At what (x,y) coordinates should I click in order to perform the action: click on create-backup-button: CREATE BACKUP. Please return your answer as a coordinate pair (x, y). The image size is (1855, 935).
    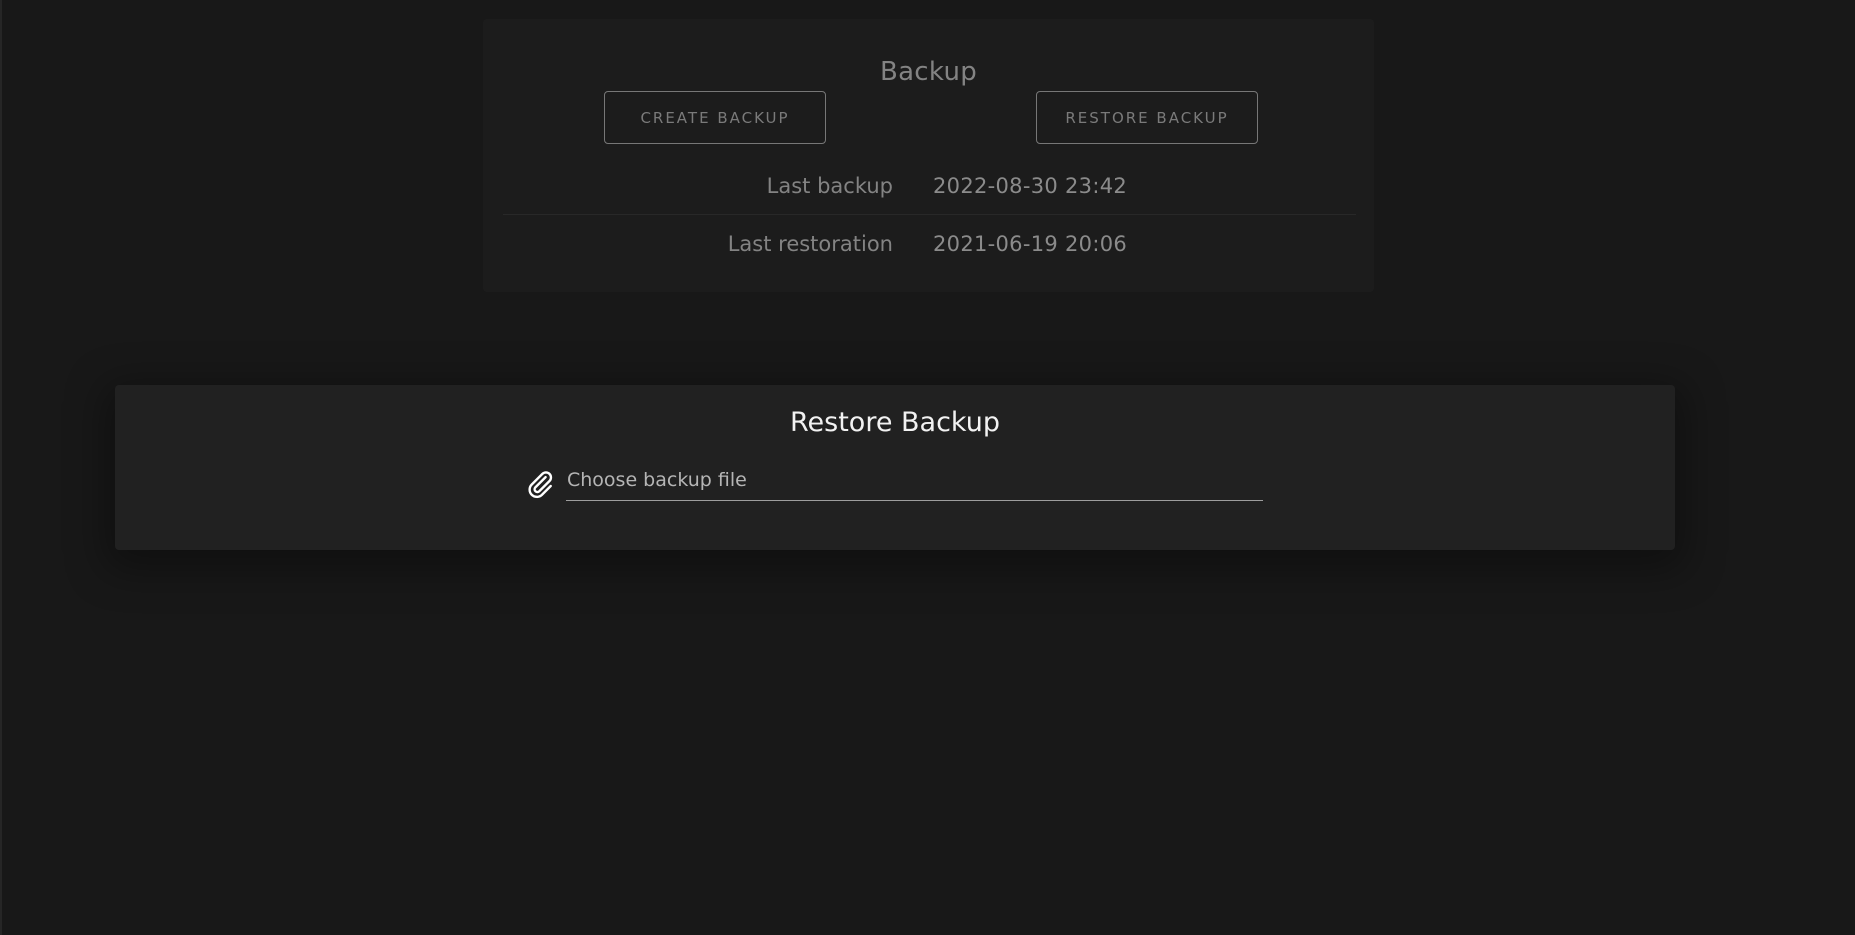
    Looking at the image, I should click on (715, 117).